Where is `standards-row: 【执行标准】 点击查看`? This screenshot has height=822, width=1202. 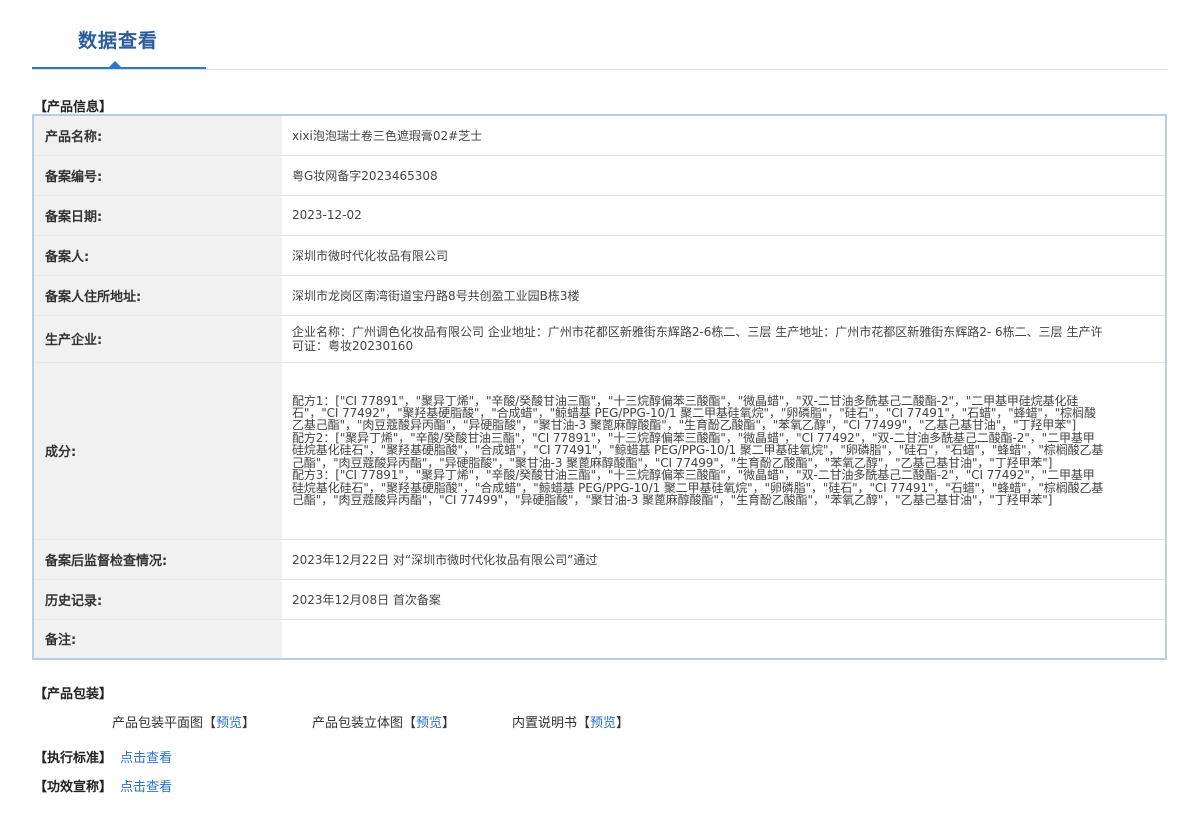 standards-row: 【执行标准】 点击查看 is located at coordinates (103, 756).